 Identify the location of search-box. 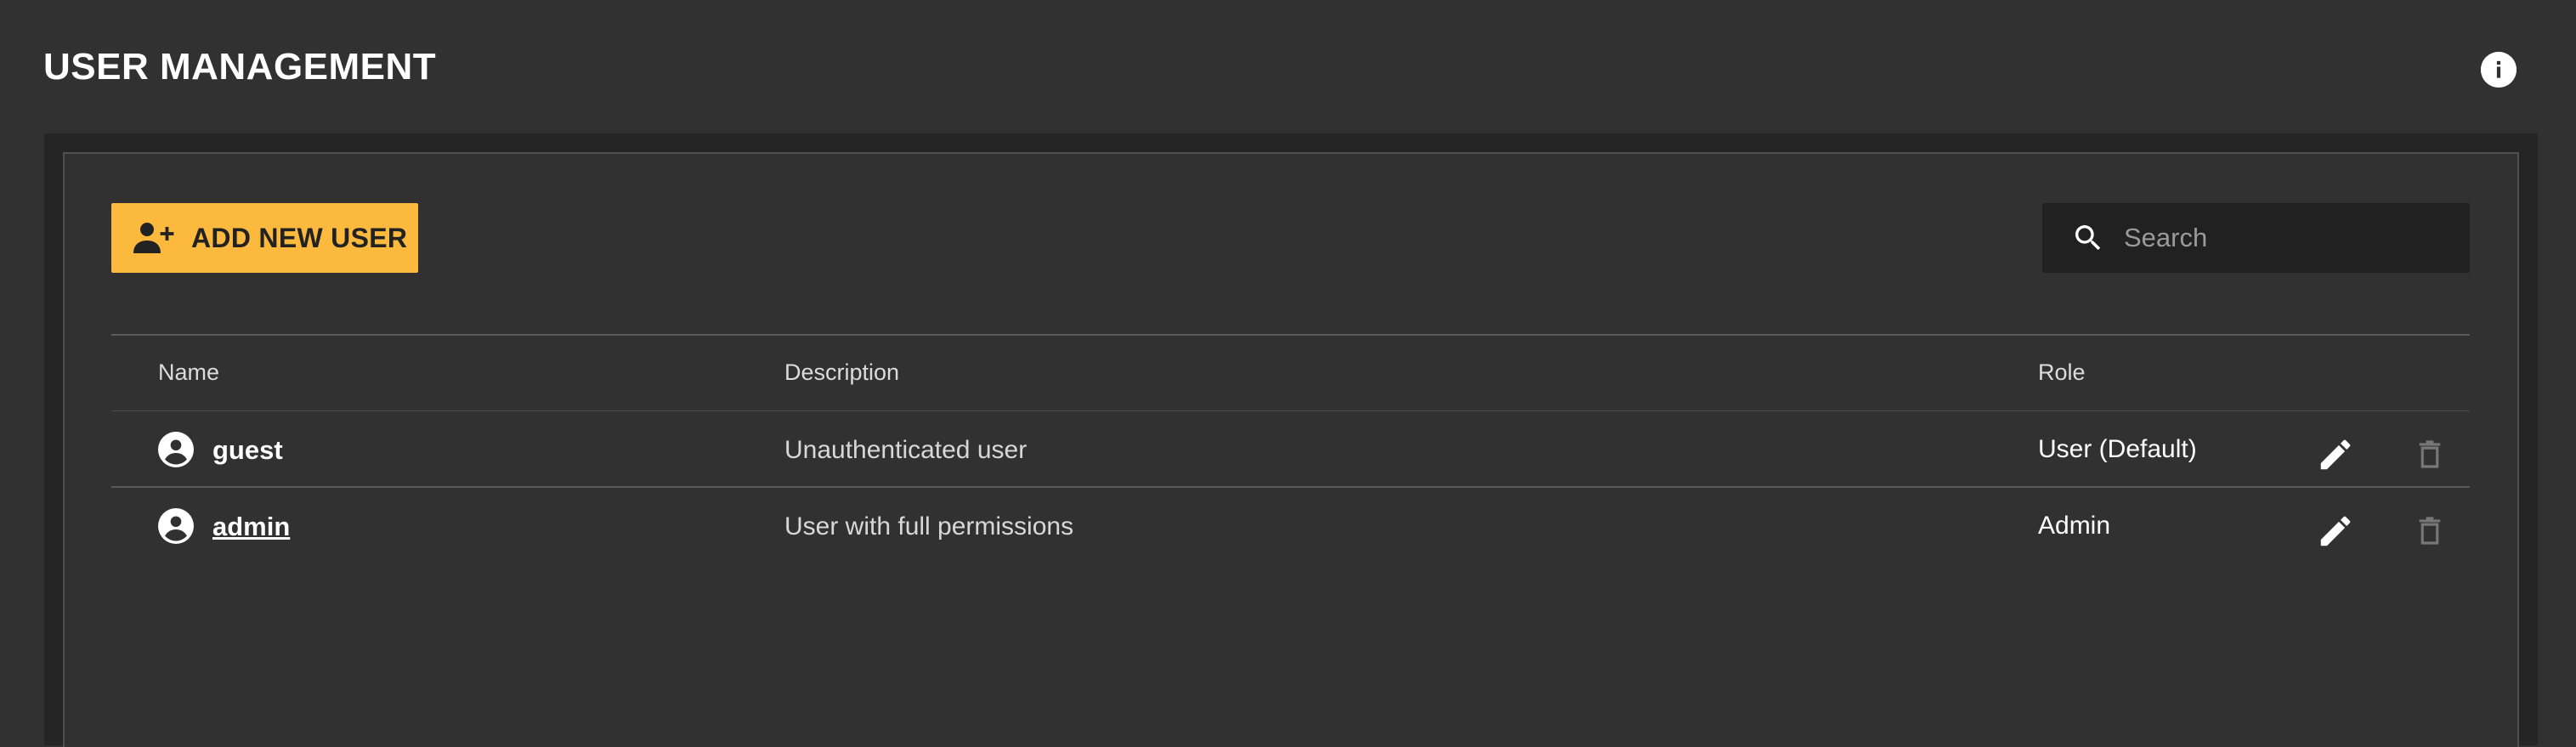
(2256, 238).